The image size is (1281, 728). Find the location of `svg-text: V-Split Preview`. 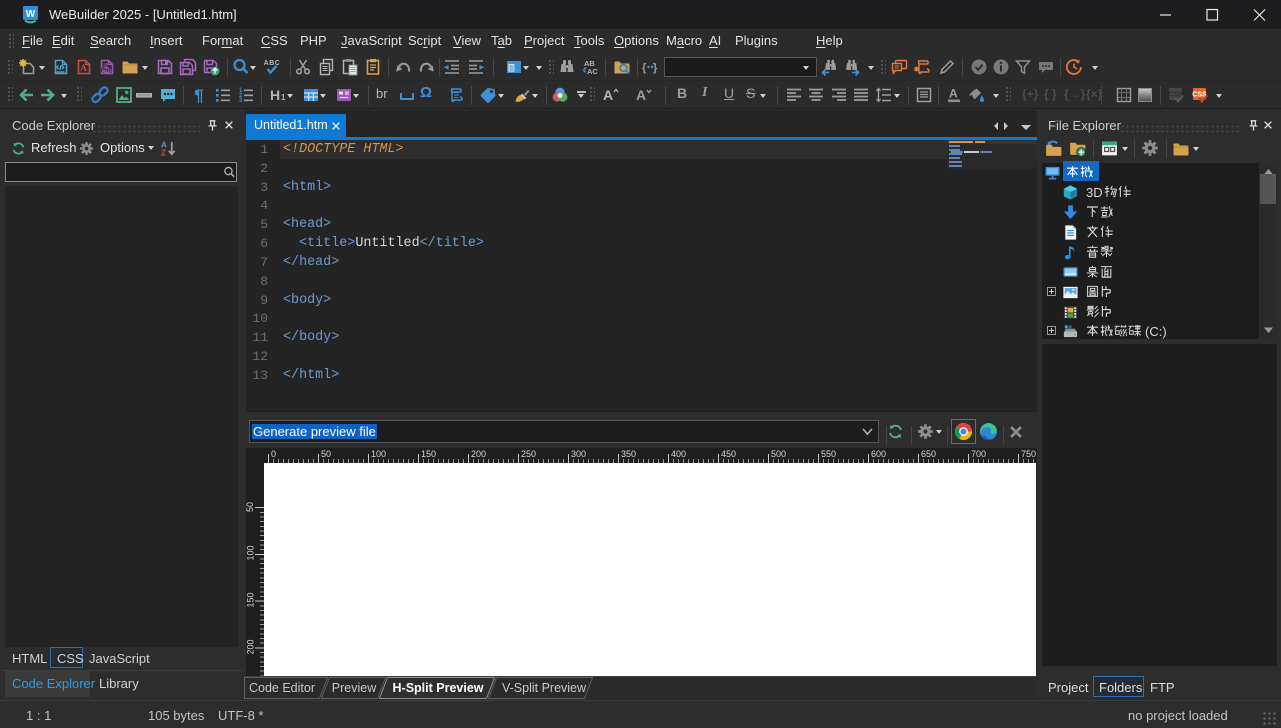

svg-text: V-Split Preview is located at coordinates (544, 688).